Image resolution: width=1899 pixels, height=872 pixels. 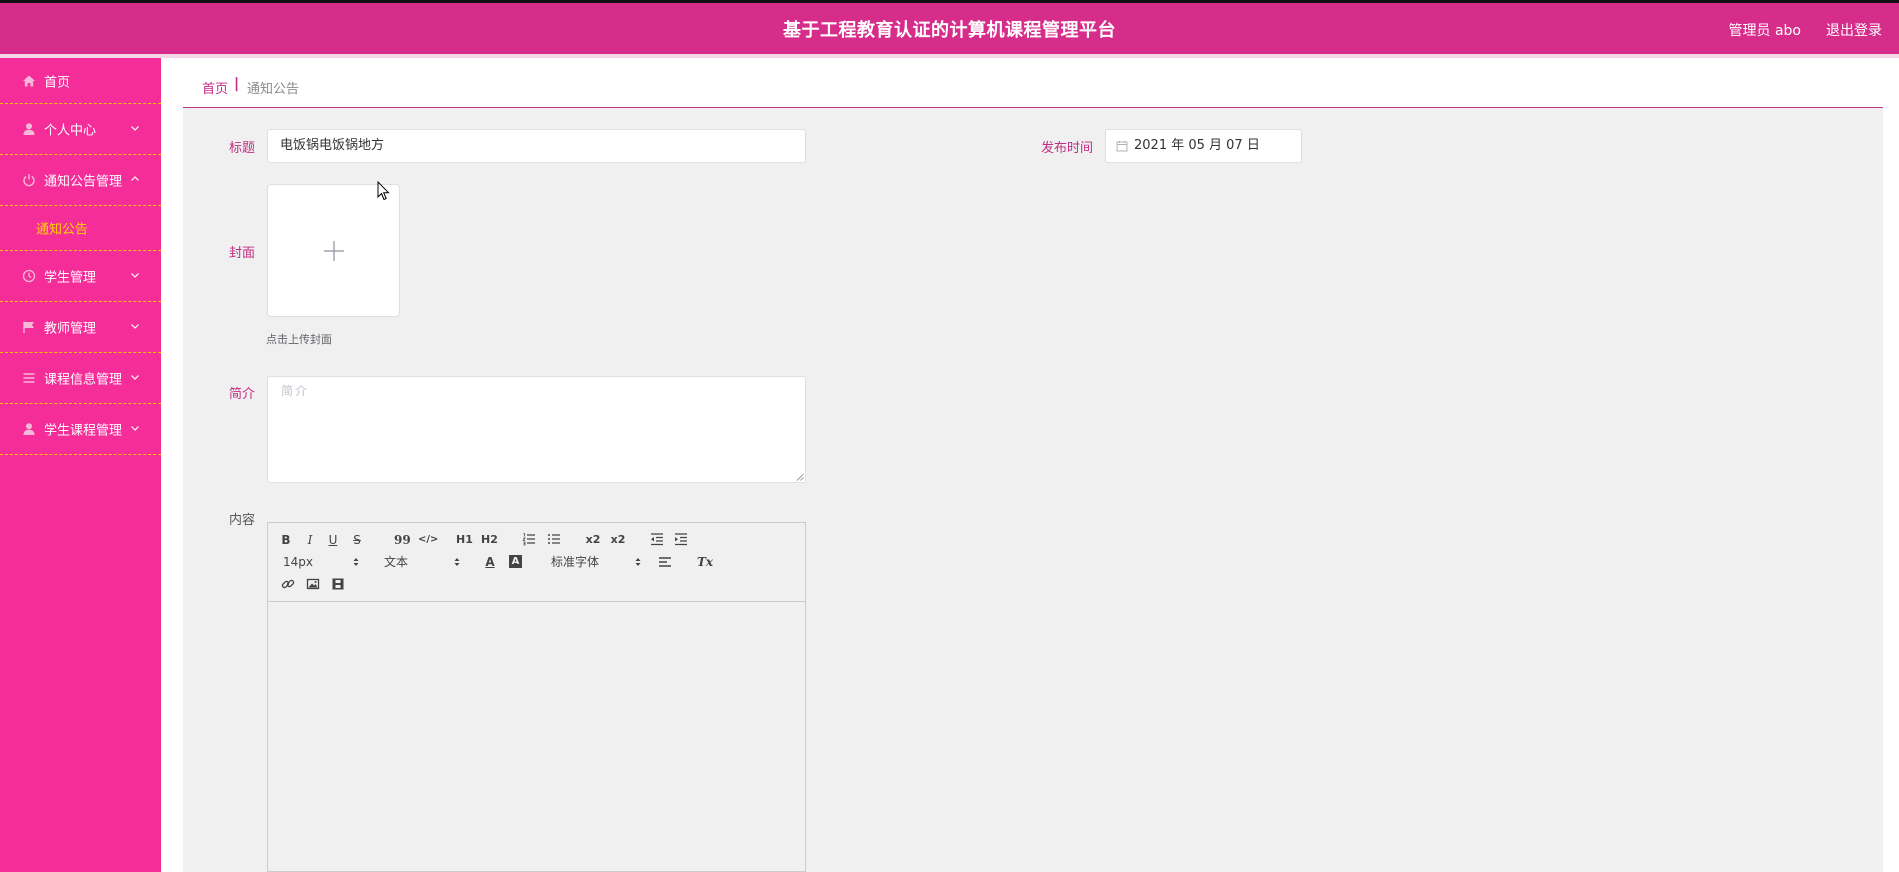 What do you see at coordinates (310, 540) in the screenshot?
I see `italic-button: I` at bounding box center [310, 540].